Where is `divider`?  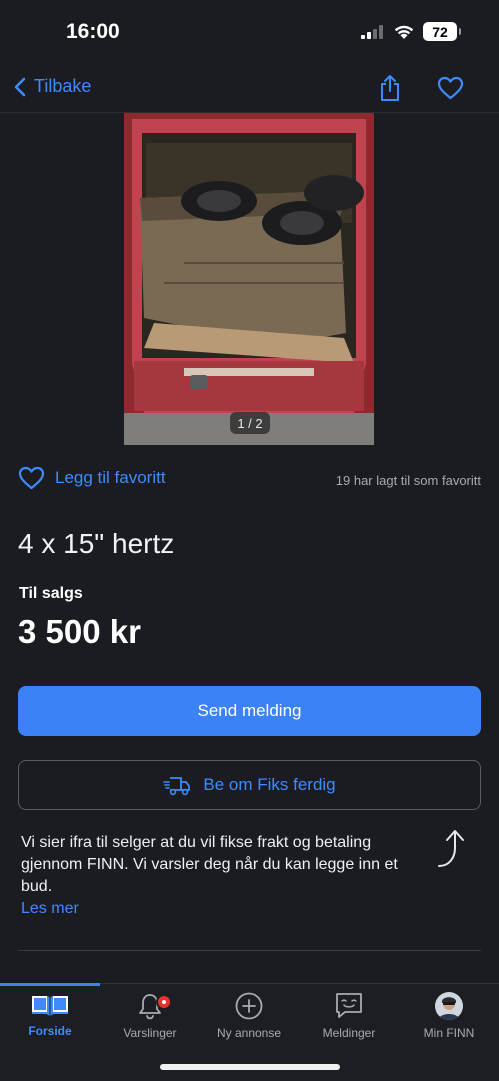
divider is located at coordinates (249, 950).